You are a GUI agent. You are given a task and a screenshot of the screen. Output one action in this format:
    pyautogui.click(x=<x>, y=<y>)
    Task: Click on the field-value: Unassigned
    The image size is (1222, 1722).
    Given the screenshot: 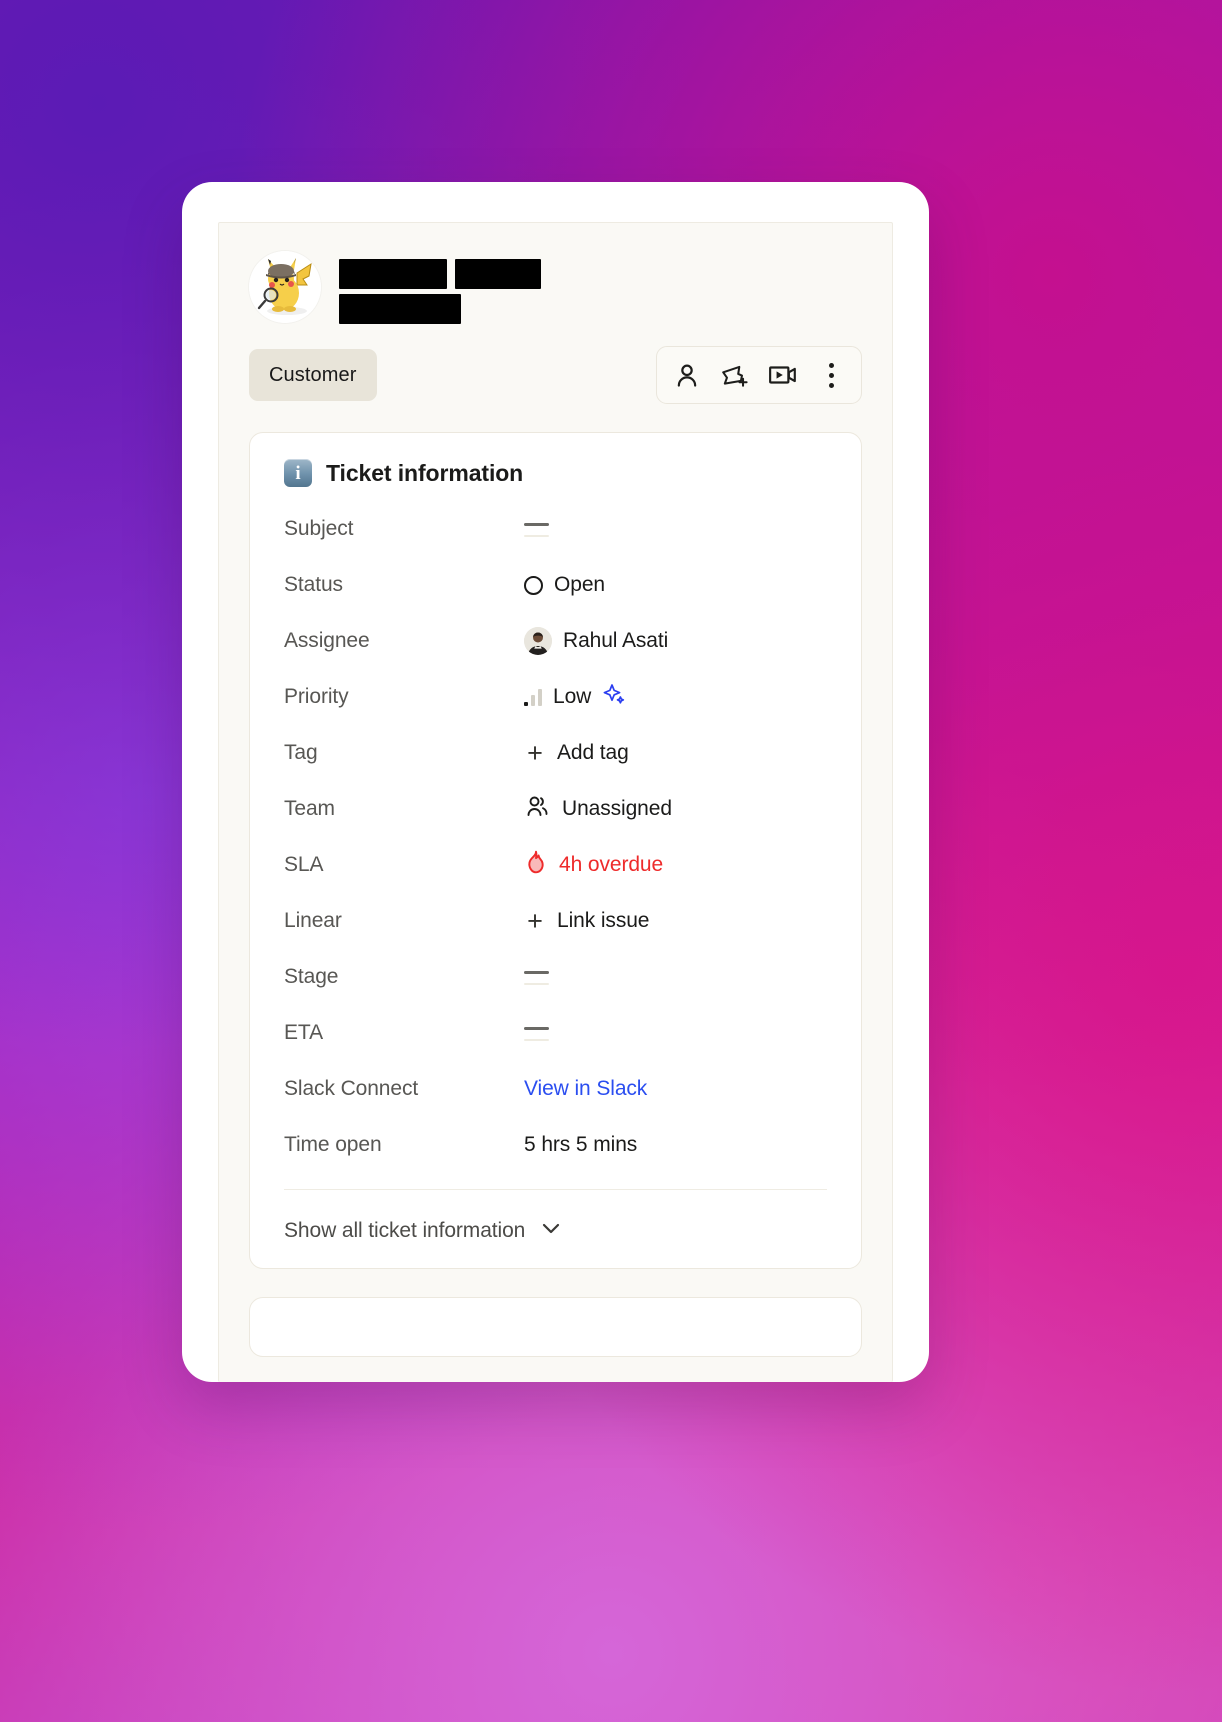 What is the action you would take?
    pyautogui.click(x=598, y=809)
    